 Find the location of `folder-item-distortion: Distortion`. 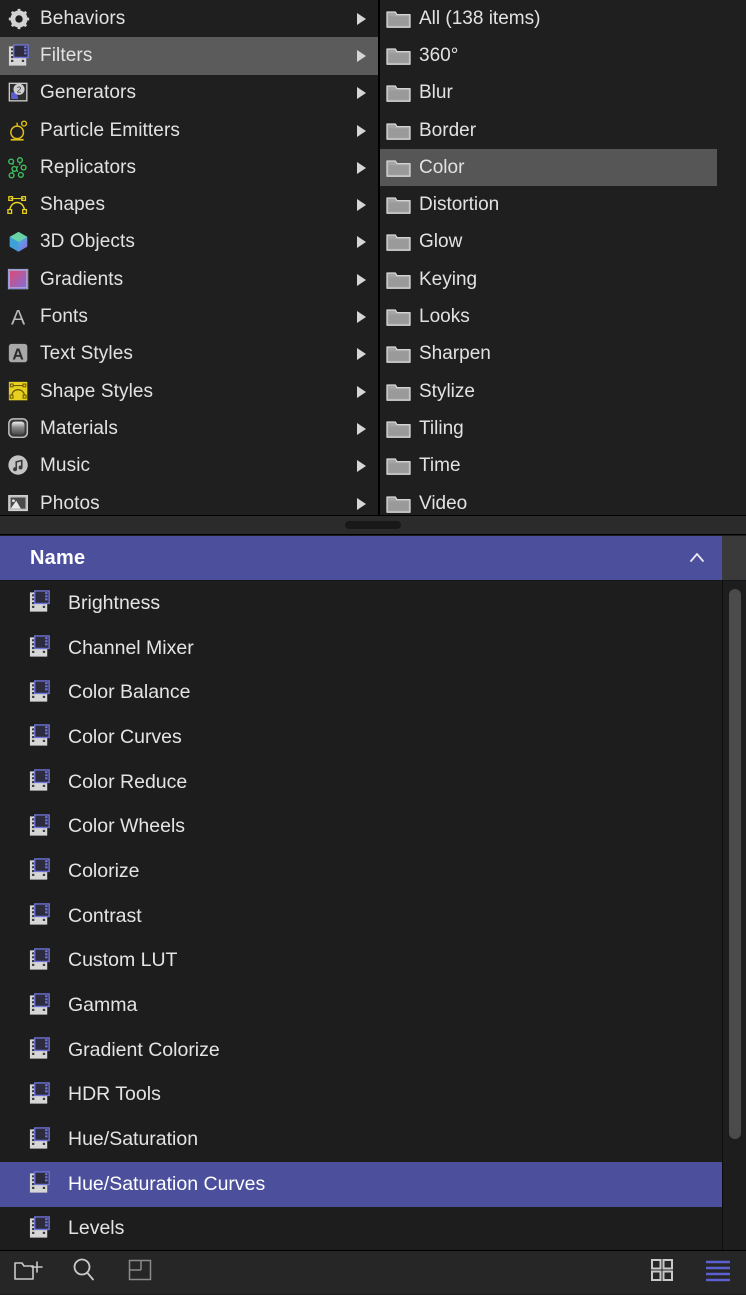

folder-item-distortion: Distortion is located at coordinates (547, 204).